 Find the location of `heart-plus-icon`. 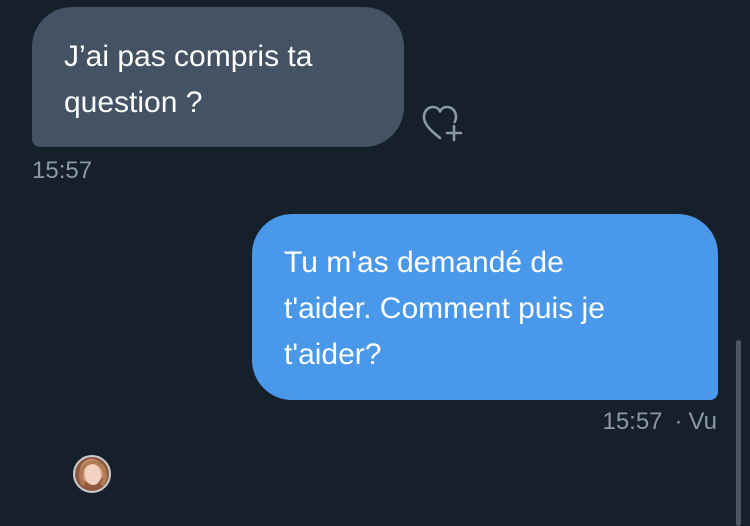

heart-plus-icon is located at coordinates (444, 123).